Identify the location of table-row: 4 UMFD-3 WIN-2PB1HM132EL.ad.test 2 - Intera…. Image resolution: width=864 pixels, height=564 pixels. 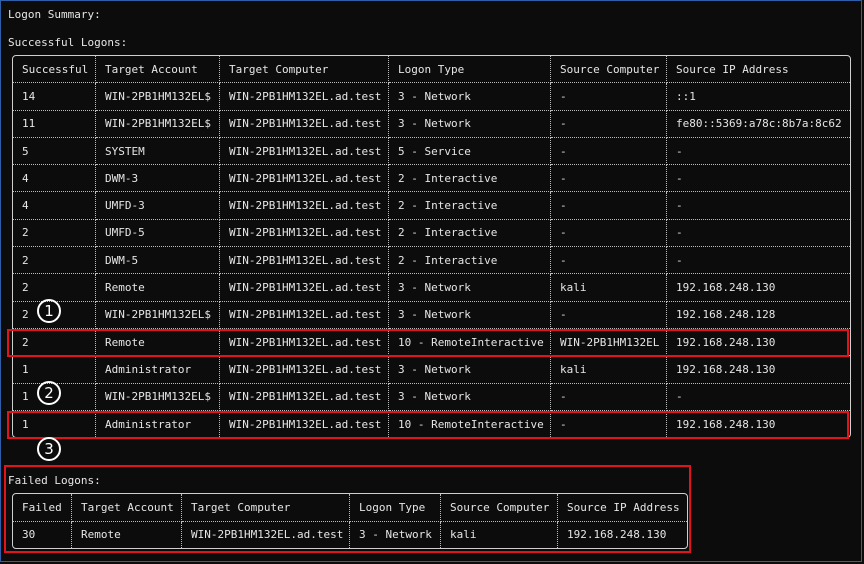
(431, 206).